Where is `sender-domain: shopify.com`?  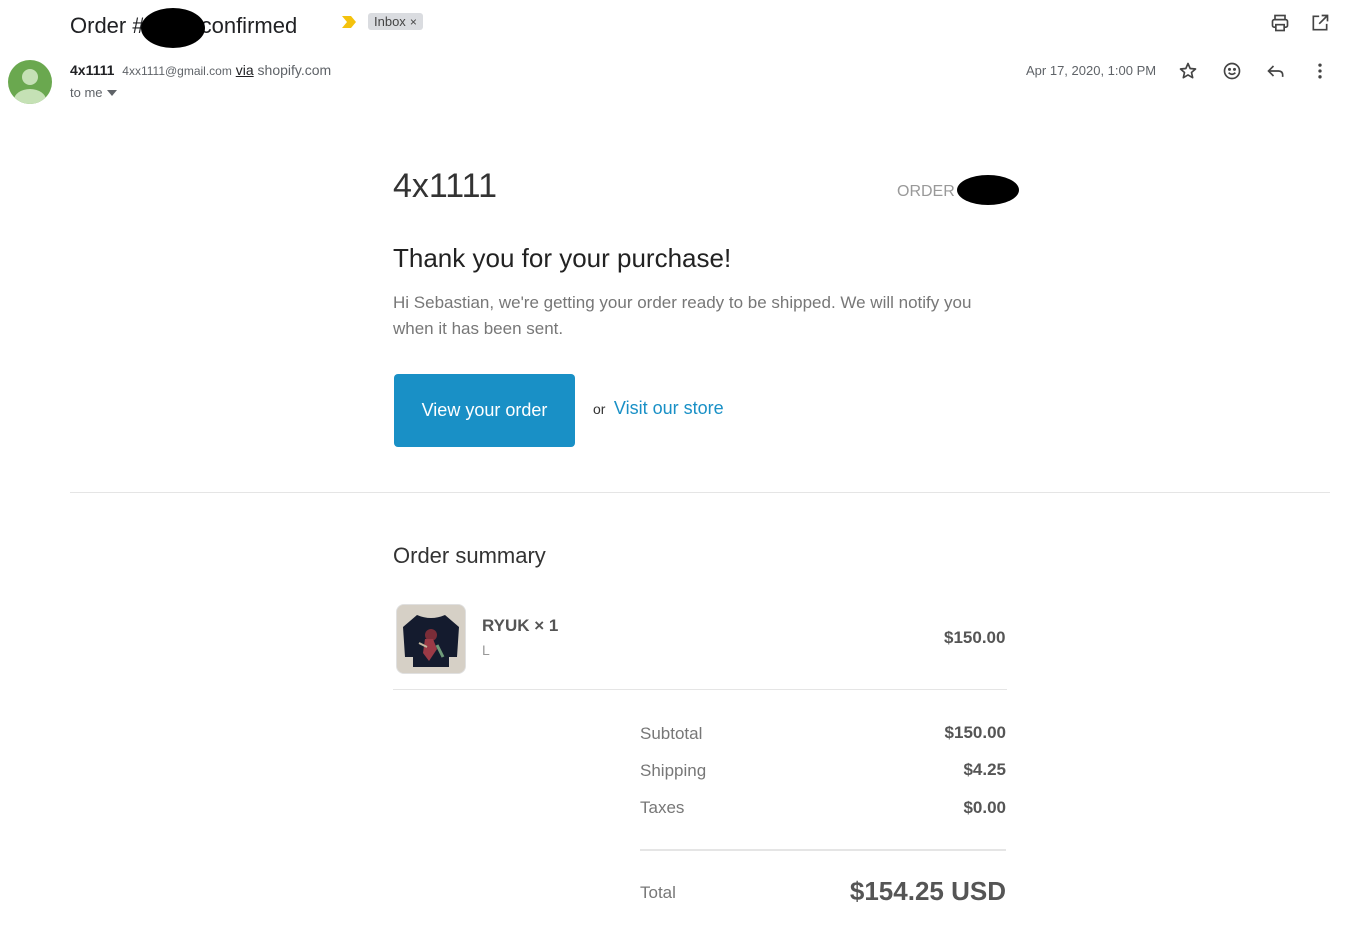
sender-domain: shopify.com is located at coordinates (294, 70).